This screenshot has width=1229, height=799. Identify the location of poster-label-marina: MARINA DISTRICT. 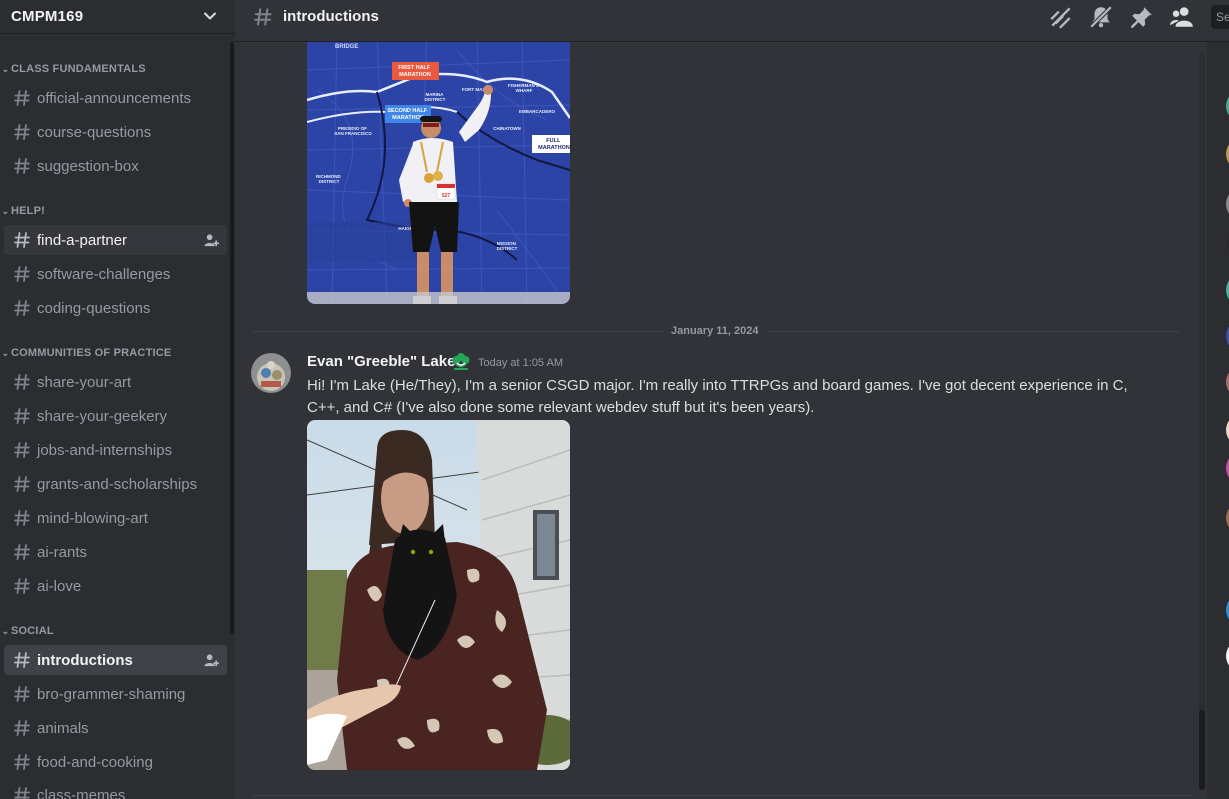
(435, 97).